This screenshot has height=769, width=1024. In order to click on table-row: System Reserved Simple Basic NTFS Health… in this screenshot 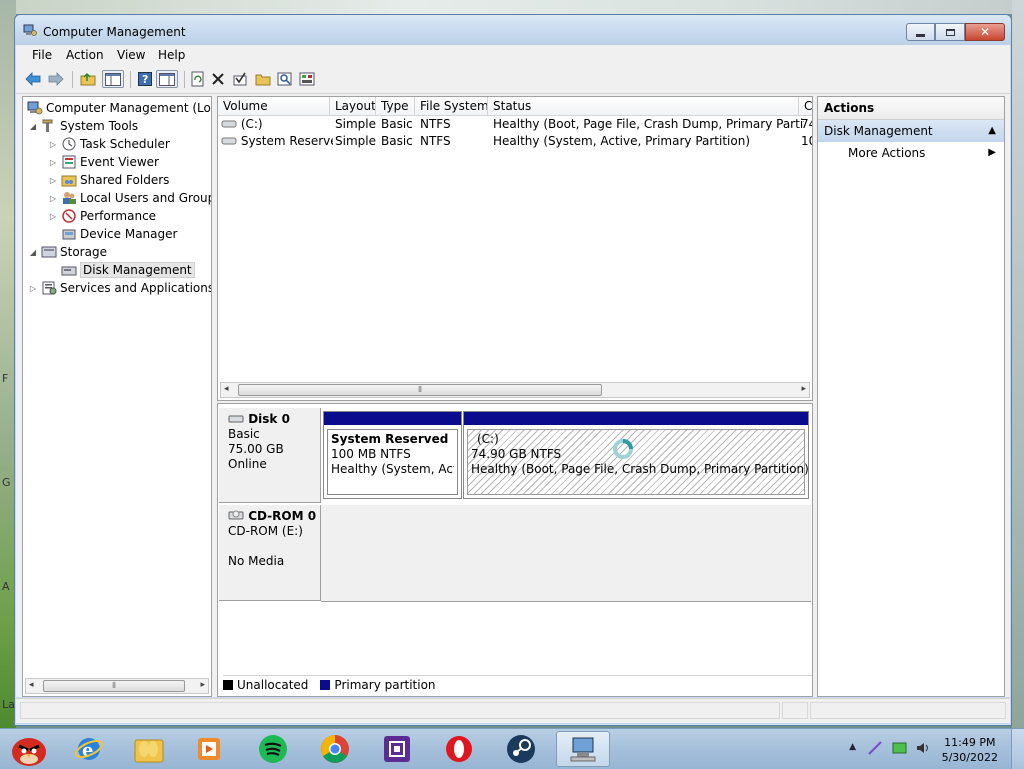, I will do `click(515, 141)`.